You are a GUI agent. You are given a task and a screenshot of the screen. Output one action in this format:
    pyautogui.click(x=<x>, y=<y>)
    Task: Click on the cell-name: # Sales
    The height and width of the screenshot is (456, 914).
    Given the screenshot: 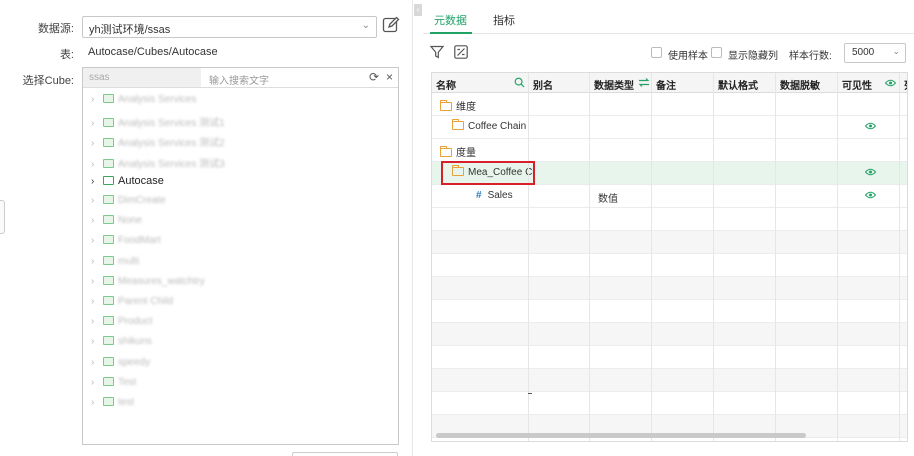 What is the action you would take?
    pyautogui.click(x=494, y=195)
    